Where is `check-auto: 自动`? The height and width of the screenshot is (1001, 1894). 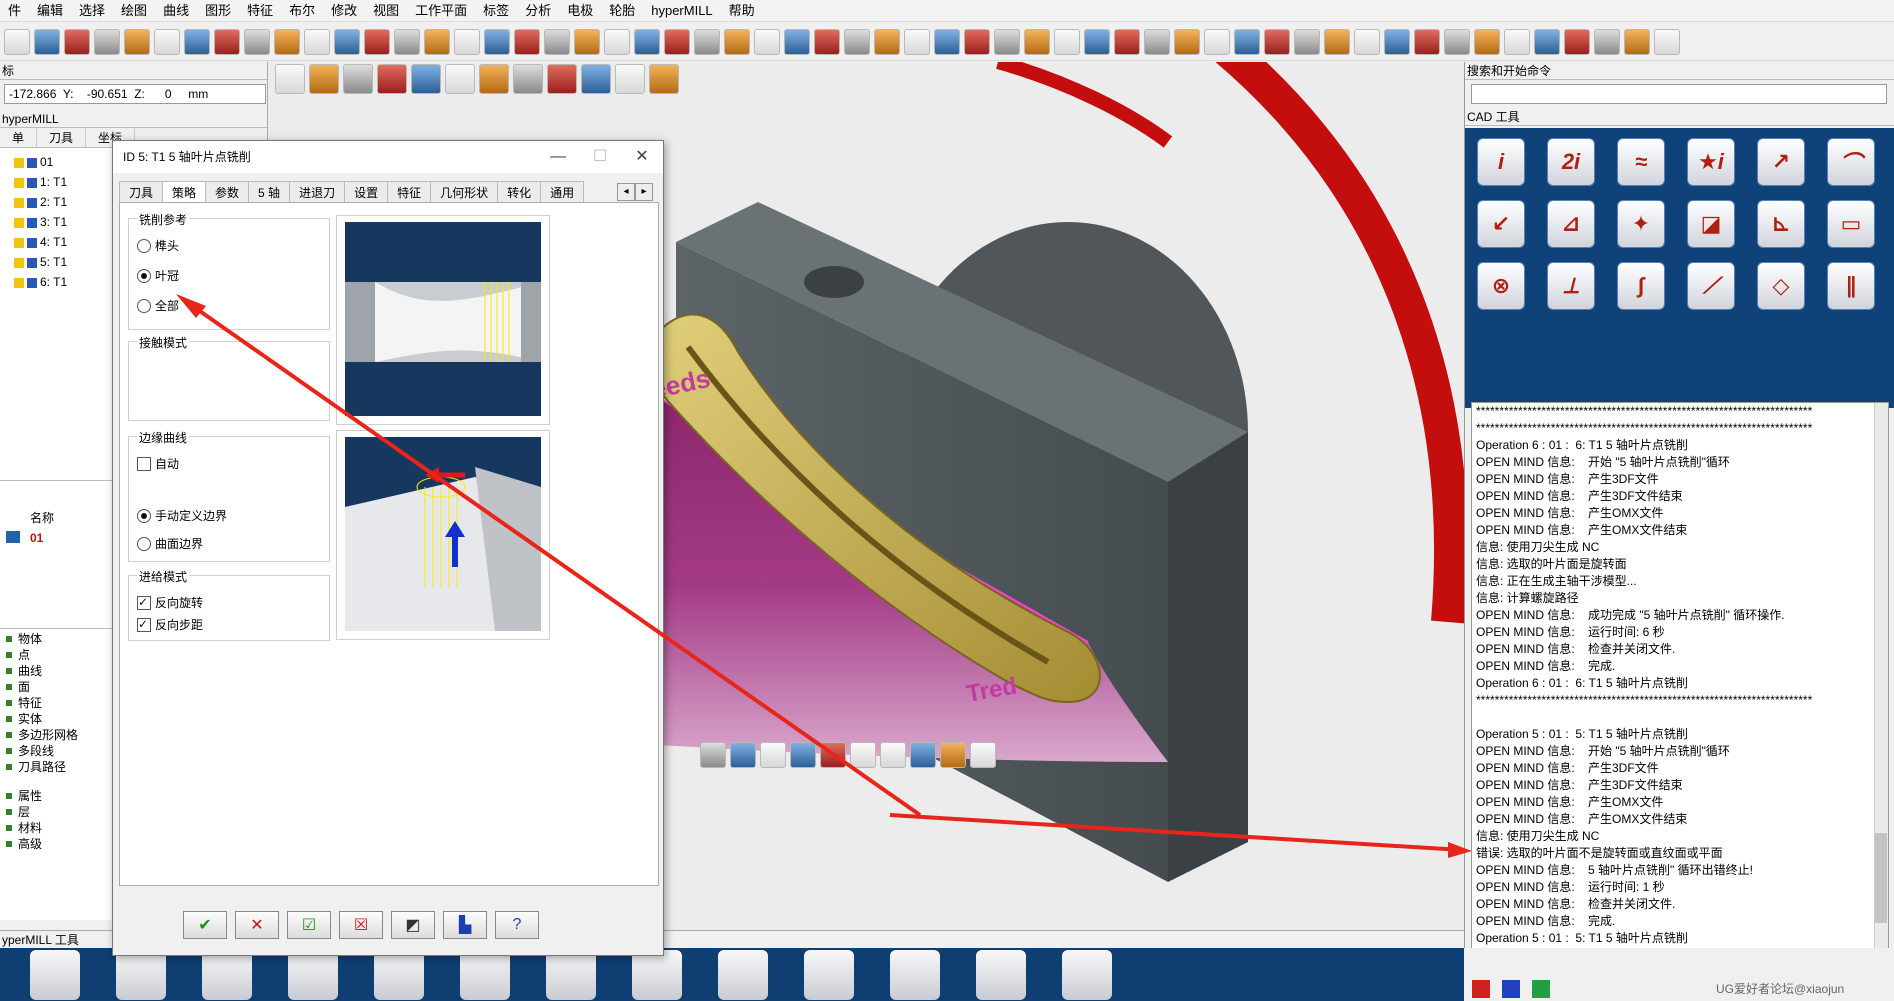
check-auto: 自动 is located at coordinates (158, 464).